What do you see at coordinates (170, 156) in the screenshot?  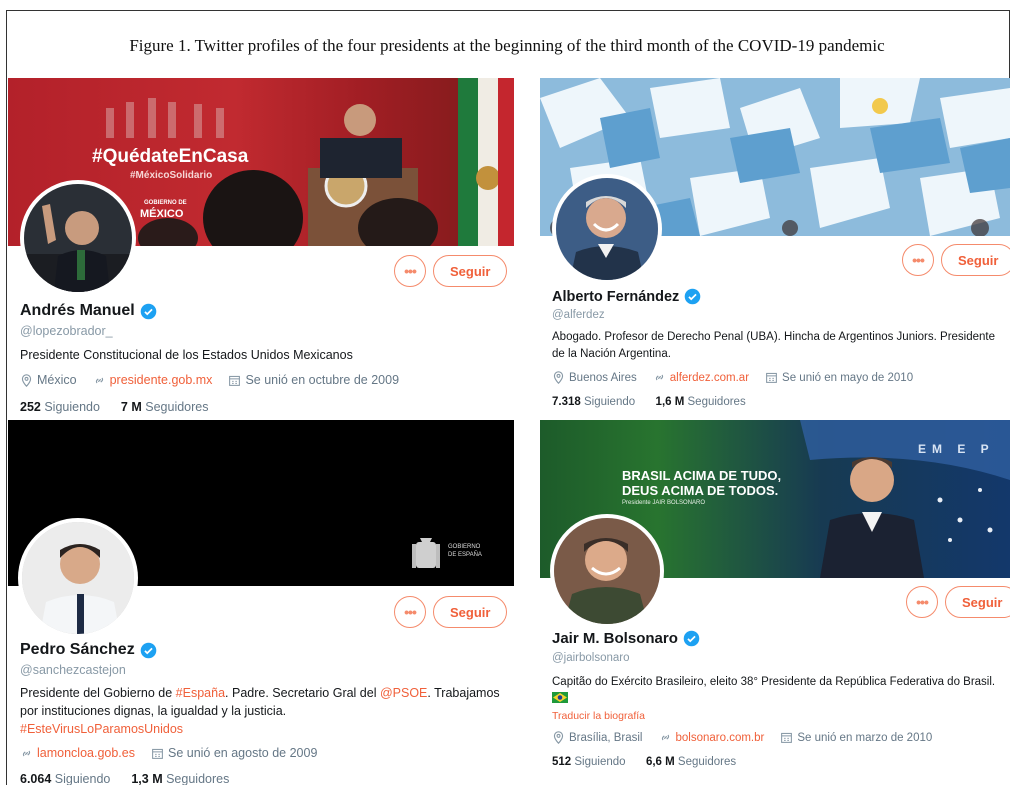 I see `banner-hashtag: #QuédateEnCasa` at bounding box center [170, 156].